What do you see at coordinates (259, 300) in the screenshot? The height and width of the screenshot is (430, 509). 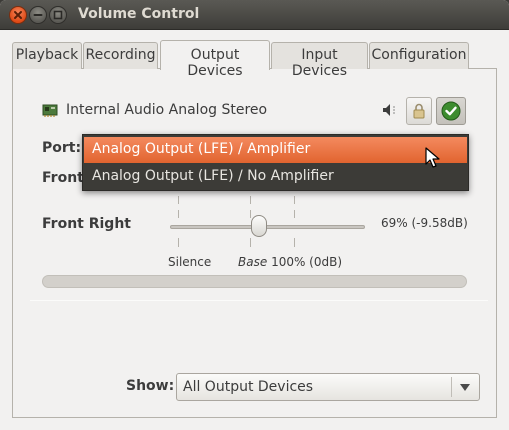 I see `device-separator` at bounding box center [259, 300].